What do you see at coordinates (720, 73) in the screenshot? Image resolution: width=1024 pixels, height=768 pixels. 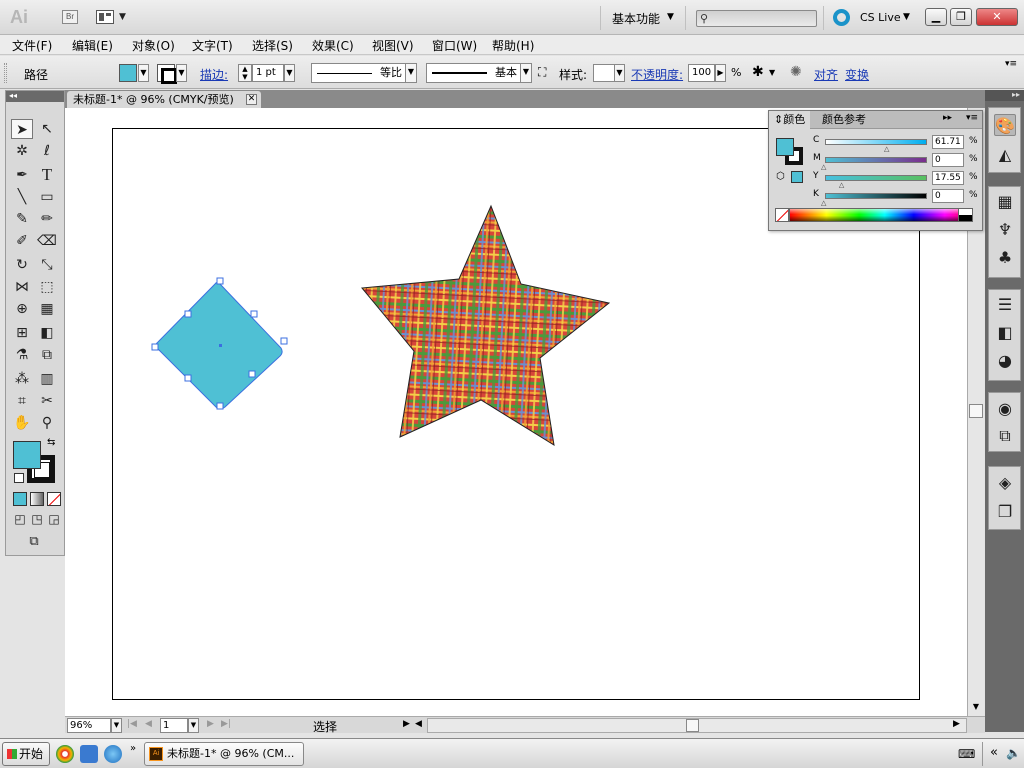 I see `opacity-dropdown: ▶` at bounding box center [720, 73].